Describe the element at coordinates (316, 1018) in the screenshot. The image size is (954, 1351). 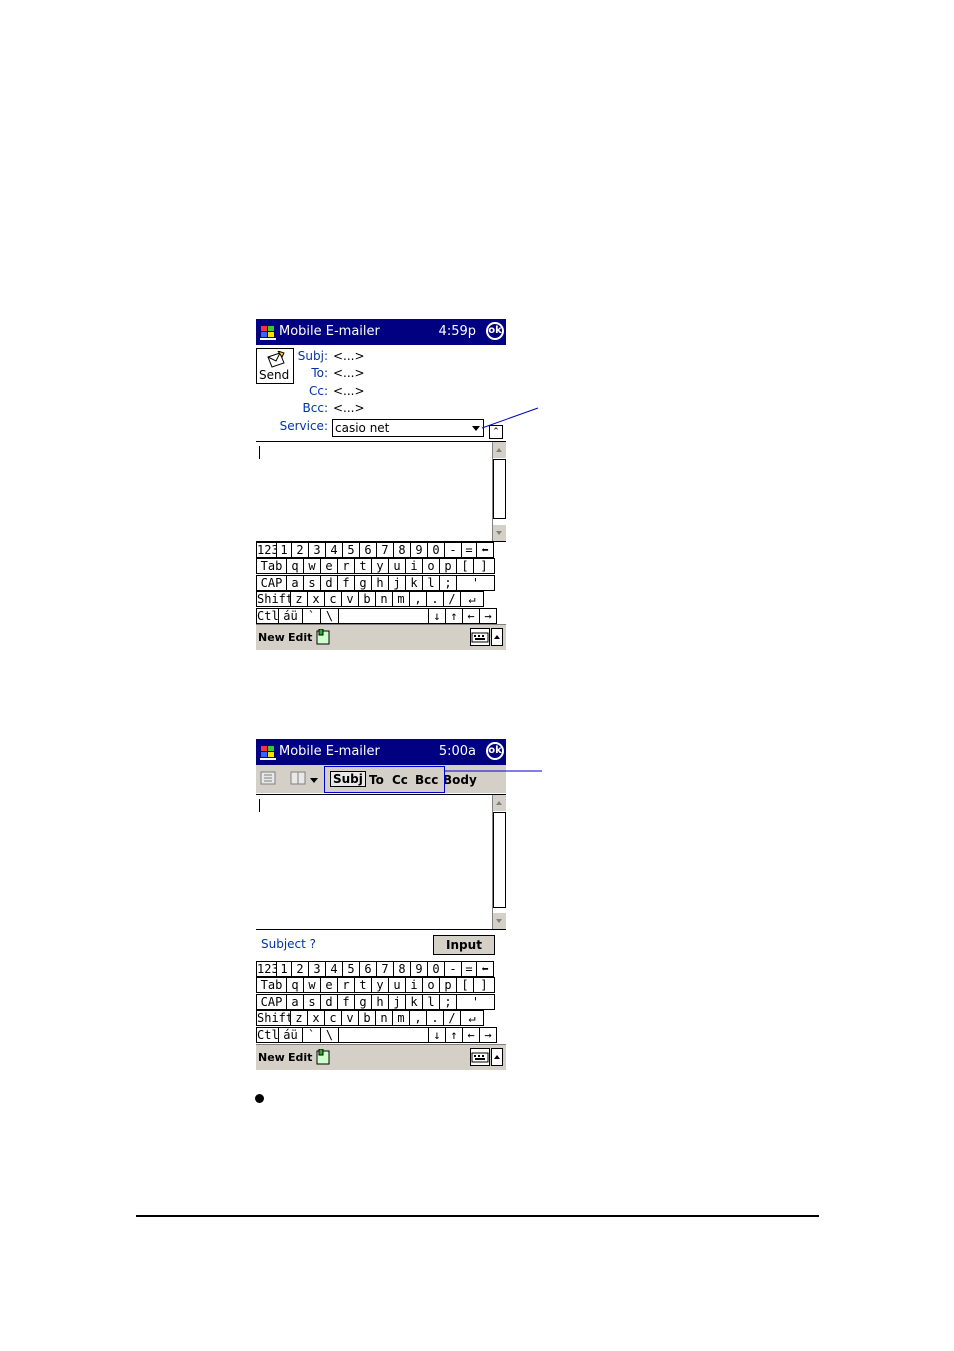
I see `key: x` at that location.